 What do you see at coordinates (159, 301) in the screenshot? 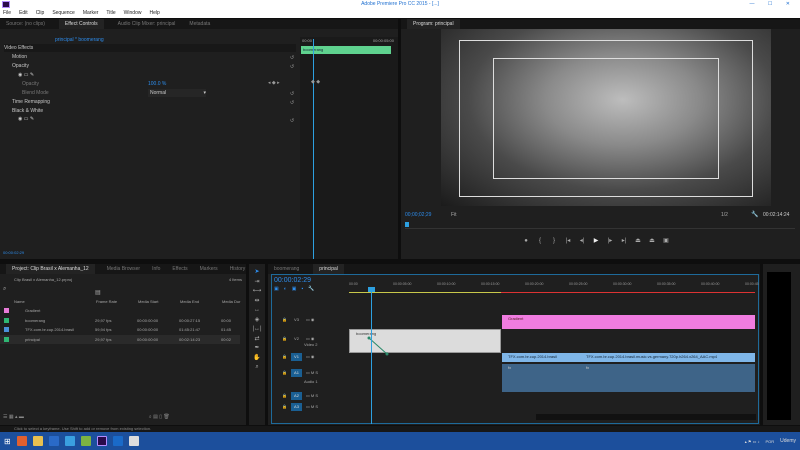
I see `col-media-start: Media Start` at bounding box center [159, 301].